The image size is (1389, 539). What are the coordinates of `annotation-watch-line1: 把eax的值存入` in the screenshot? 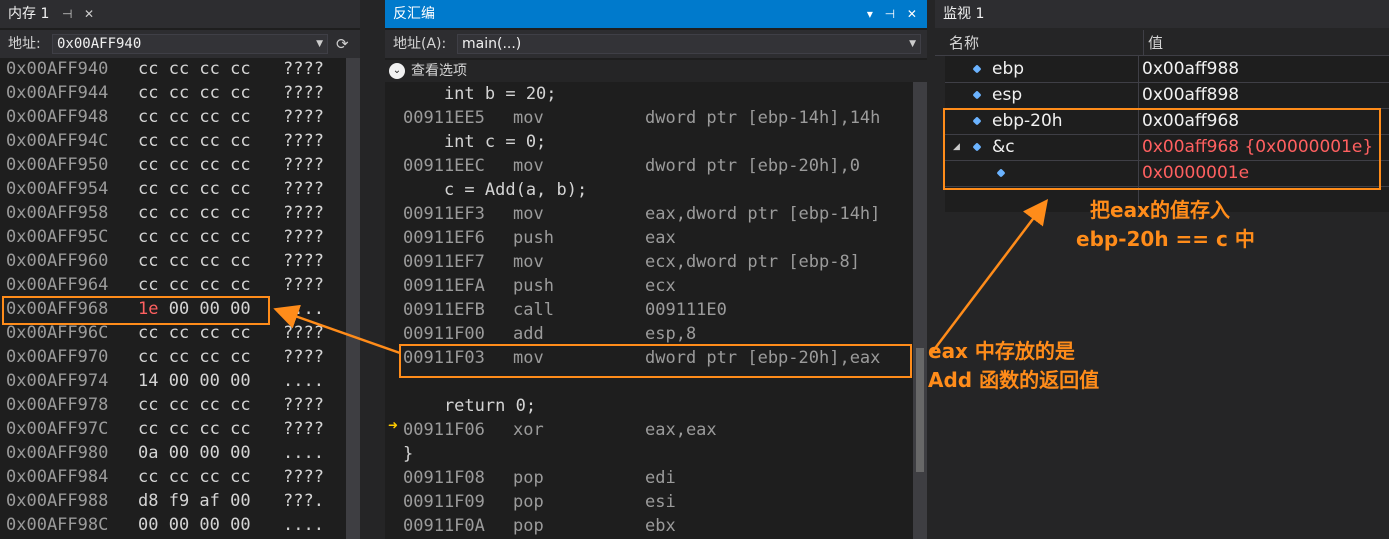 It's located at (1160, 210).